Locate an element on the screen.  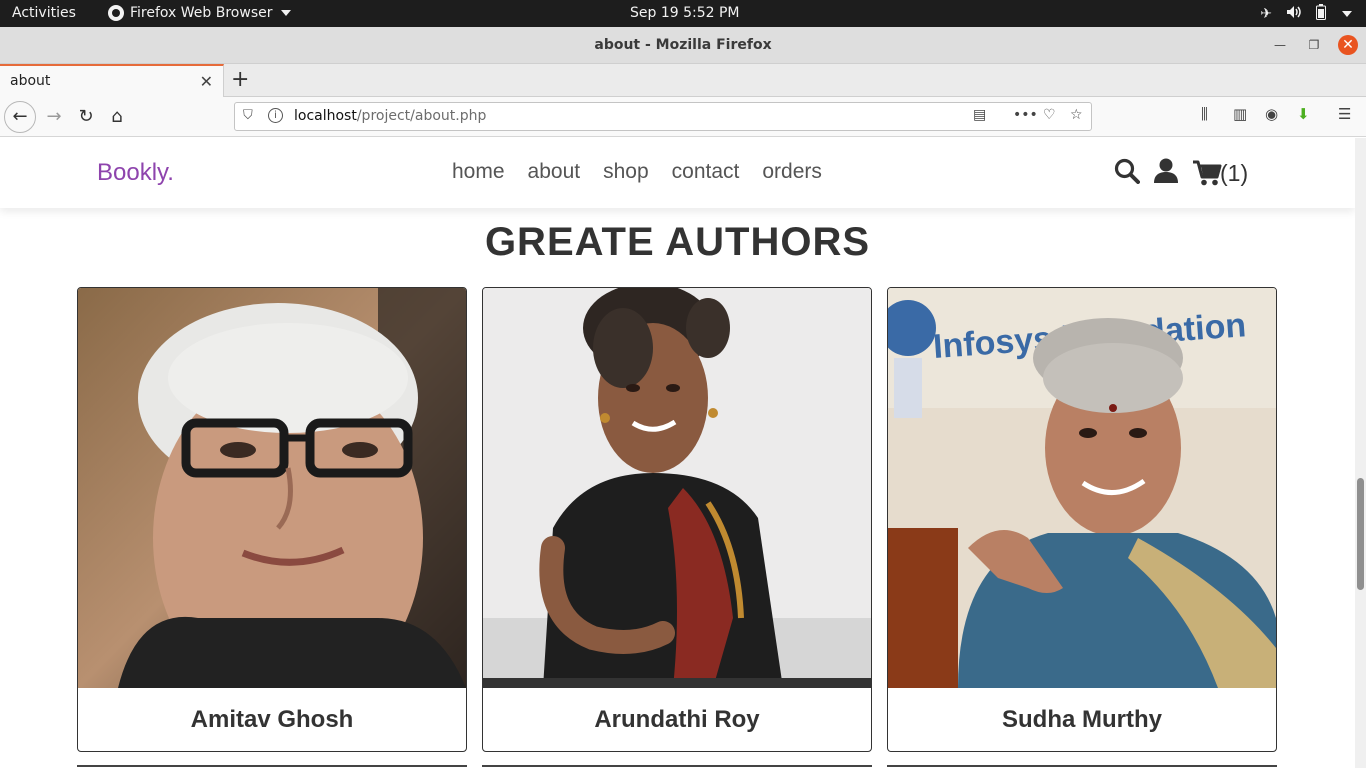
hamburger-menu-icon: ☰ is located at coordinates (1344, 114).